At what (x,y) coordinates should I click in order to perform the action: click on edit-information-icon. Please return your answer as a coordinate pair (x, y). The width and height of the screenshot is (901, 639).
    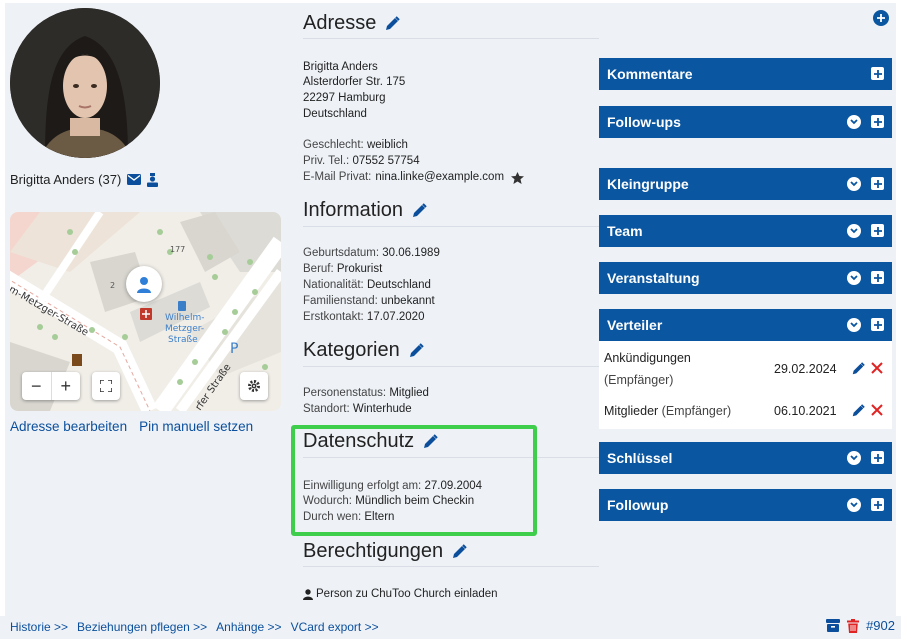
    Looking at the image, I should click on (419, 210).